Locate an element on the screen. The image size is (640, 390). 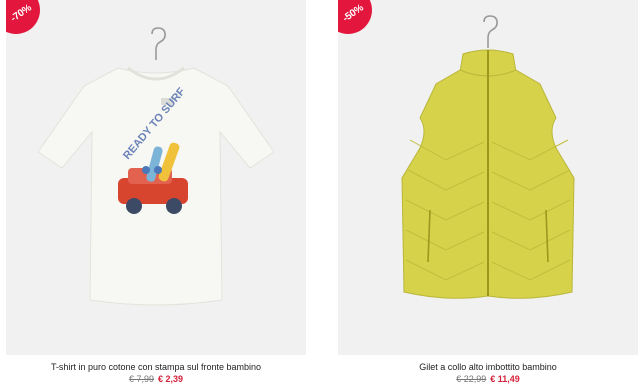
price-row: € 22,99 € 11,49 is located at coordinates (488, 379).